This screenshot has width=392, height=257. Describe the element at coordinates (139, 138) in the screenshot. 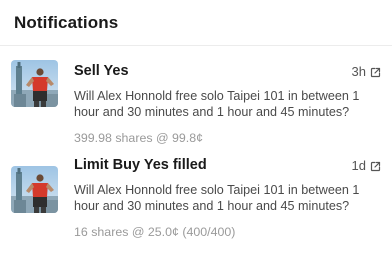

I see `notification-meta: 399.98 shares @ 99.8¢` at that location.